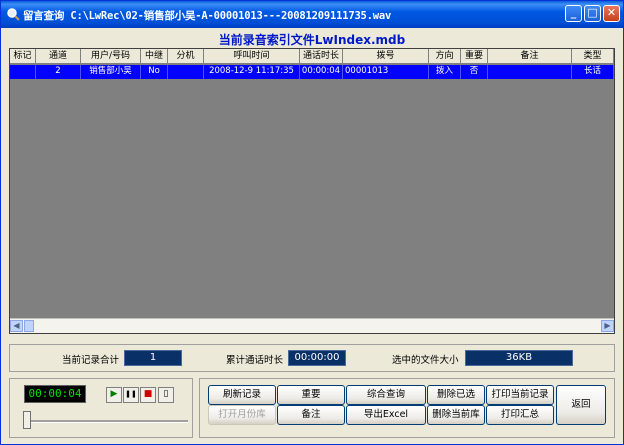 Image resolution: width=624 pixels, height=445 pixels. What do you see at coordinates (611, 13) in the screenshot?
I see `close-button: ✕` at bounding box center [611, 13].